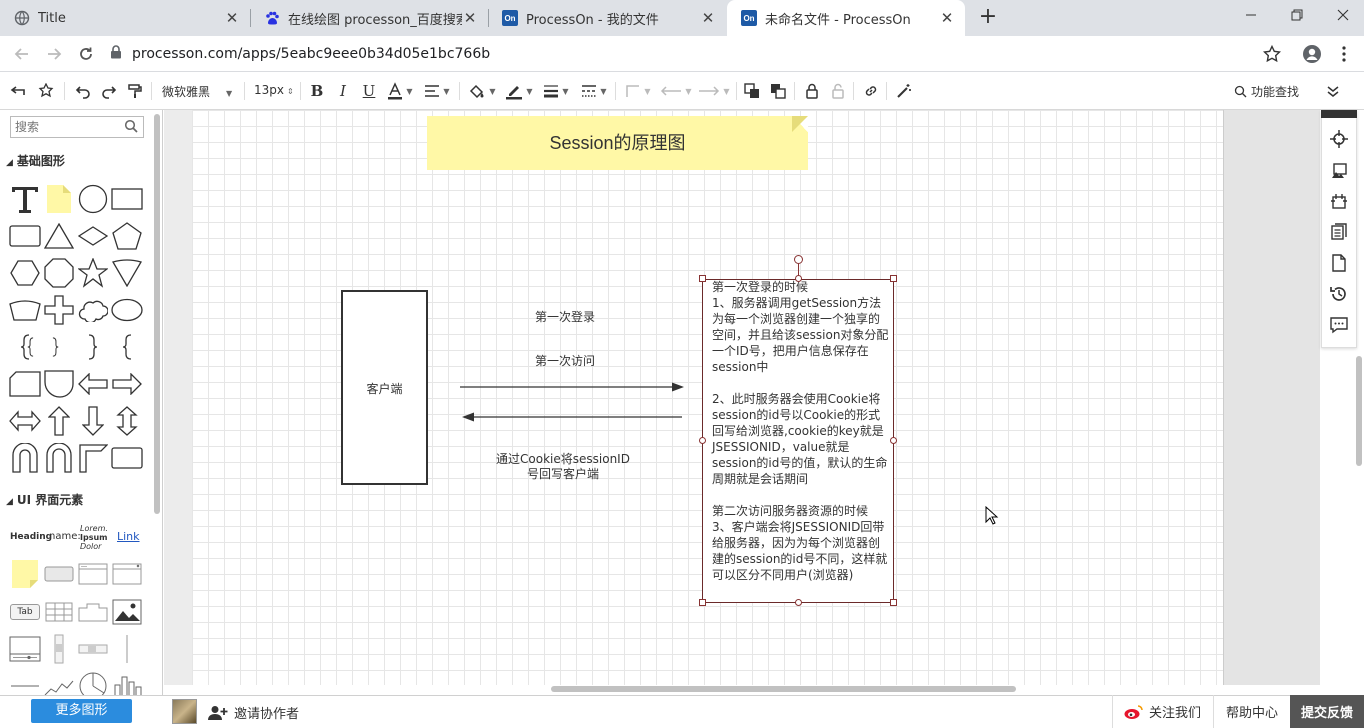 Image resolution: width=1364 pixels, height=728 pixels. What do you see at coordinates (59, 421) in the screenshot?
I see `up-arrow-shape` at bounding box center [59, 421].